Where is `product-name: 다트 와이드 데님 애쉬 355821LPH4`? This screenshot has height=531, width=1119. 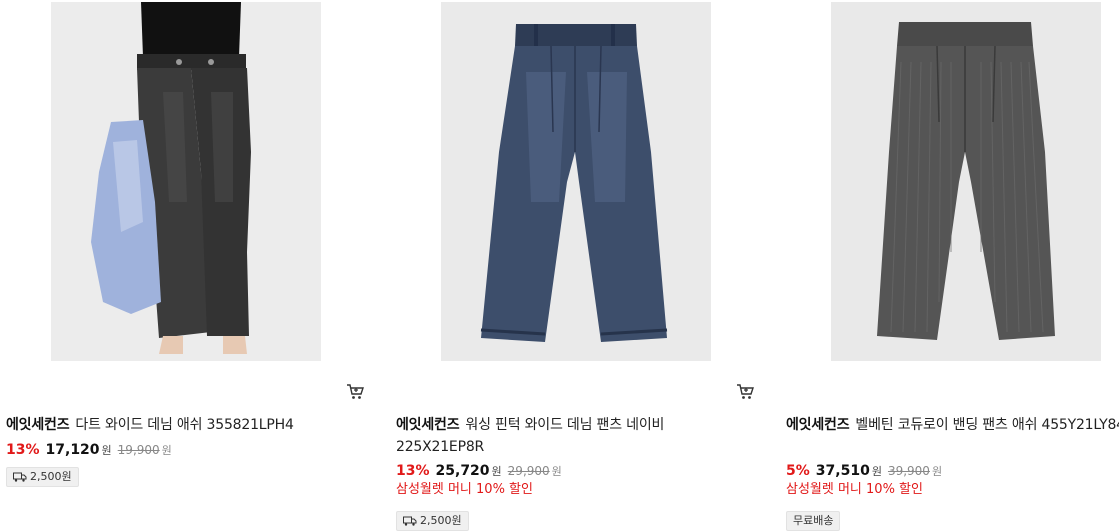
product-name: 다트 와이드 데님 애쉬 355821LPH4 is located at coordinates (184, 425).